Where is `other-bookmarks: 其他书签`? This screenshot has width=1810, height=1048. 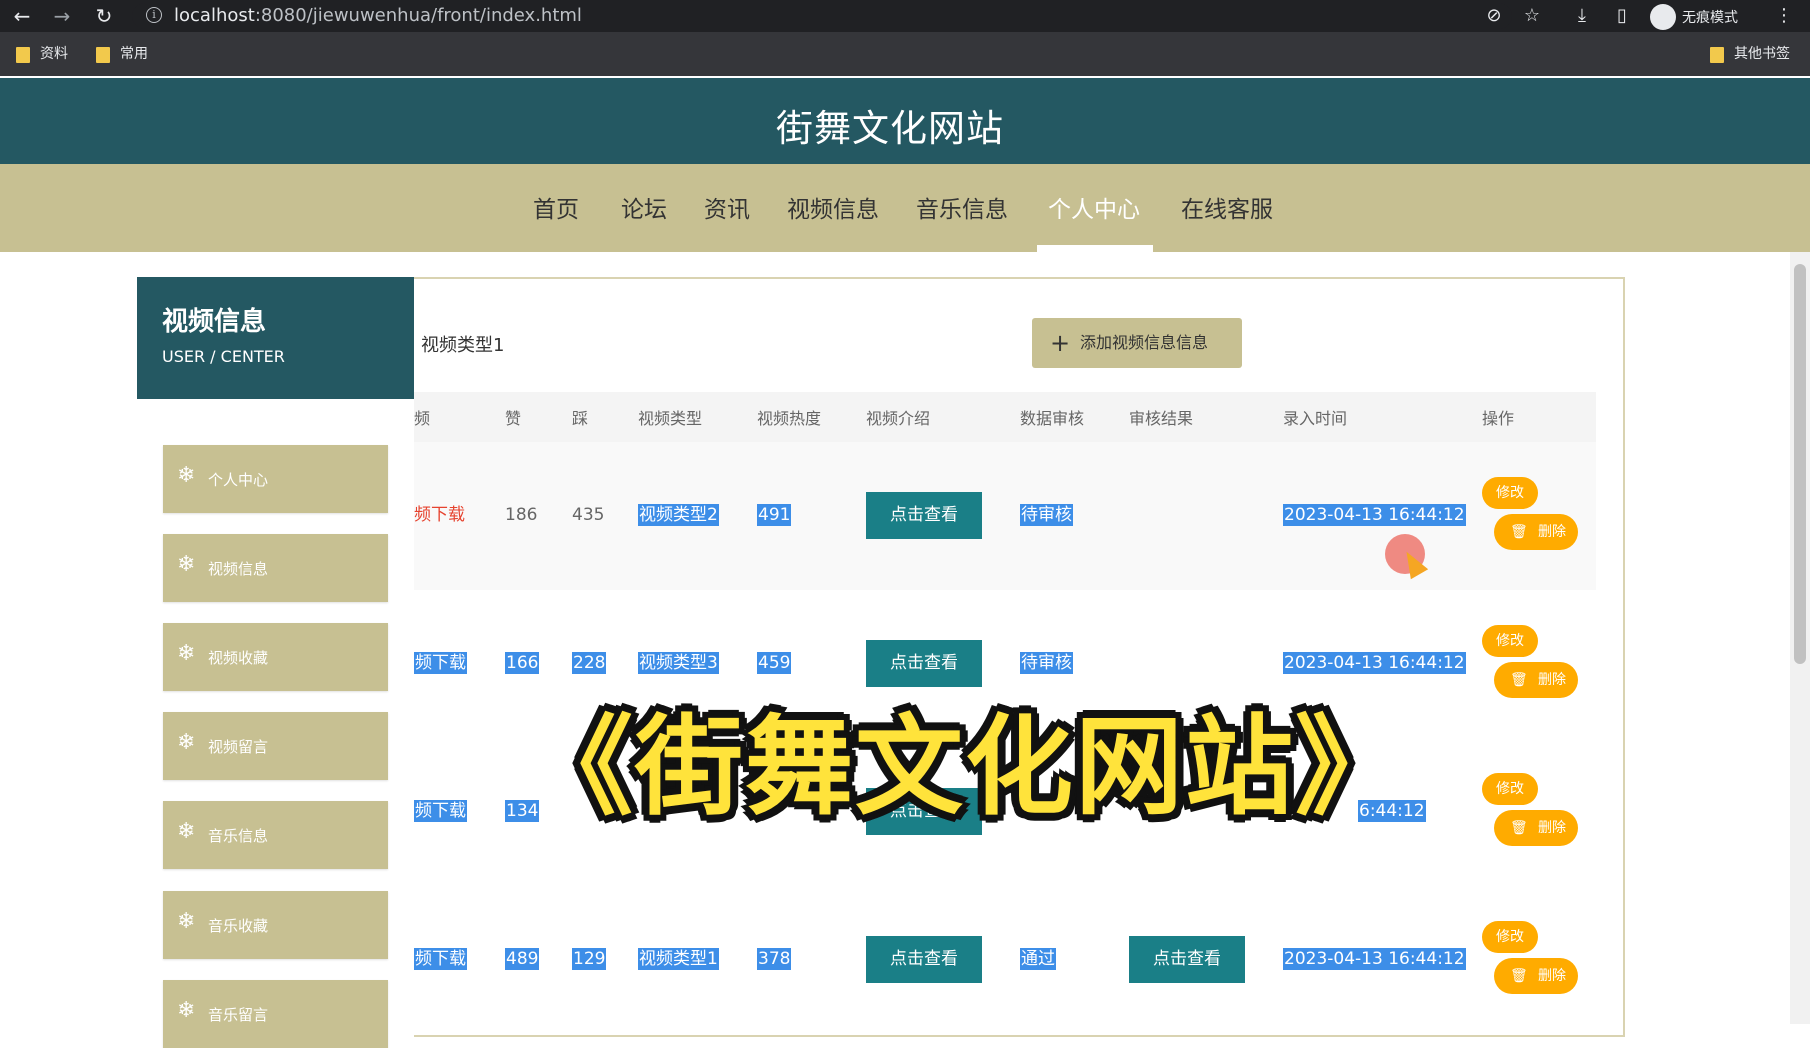 other-bookmarks: 其他书签 is located at coordinates (1750, 54).